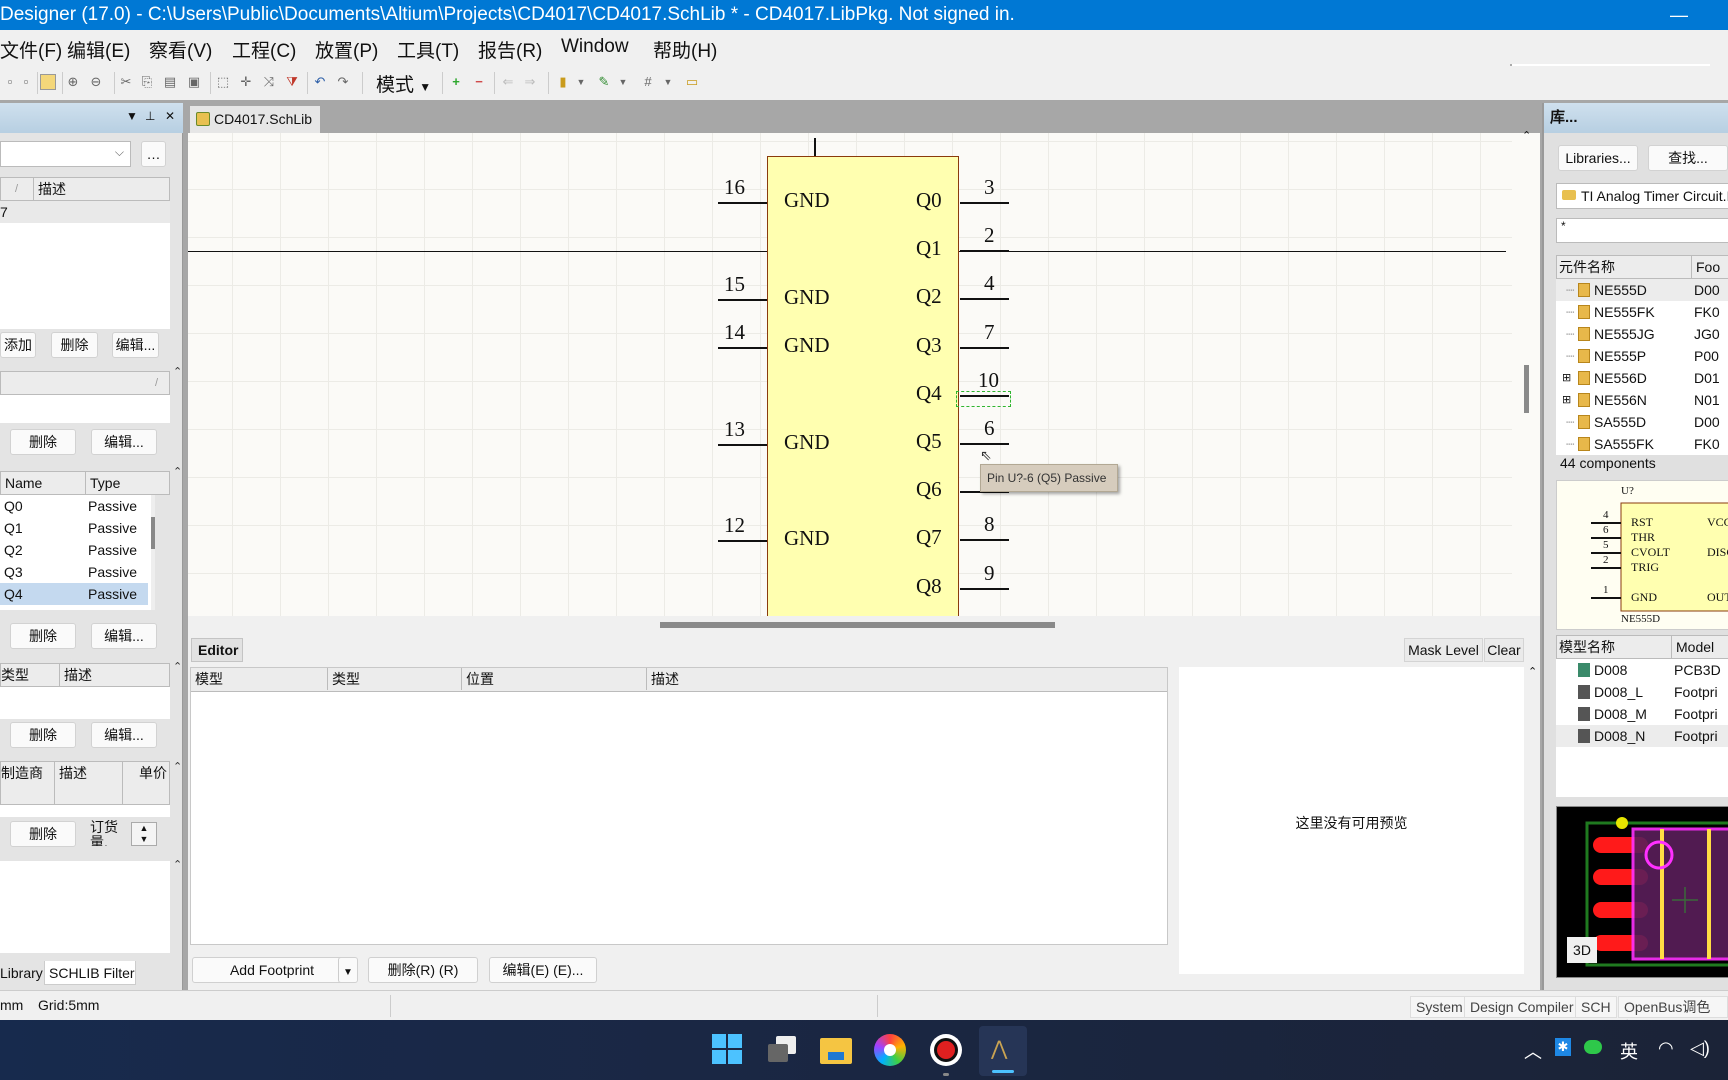 This screenshot has width=1728, height=1080. What do you see at coordinates (65, 154) in the screenshot?
I see `library-filter-combo: ⌵` at bounding box center [65, 154].